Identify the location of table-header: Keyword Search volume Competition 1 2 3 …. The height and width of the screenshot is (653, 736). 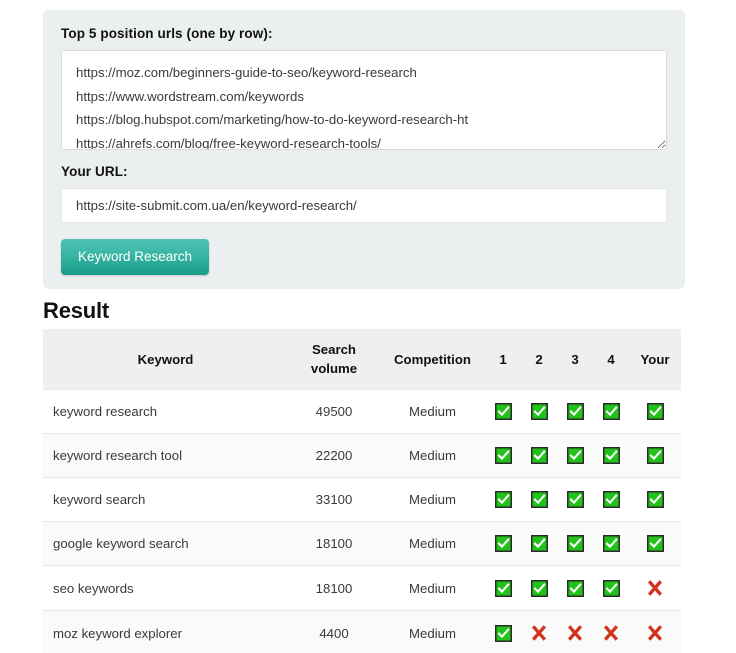
(362, 359).